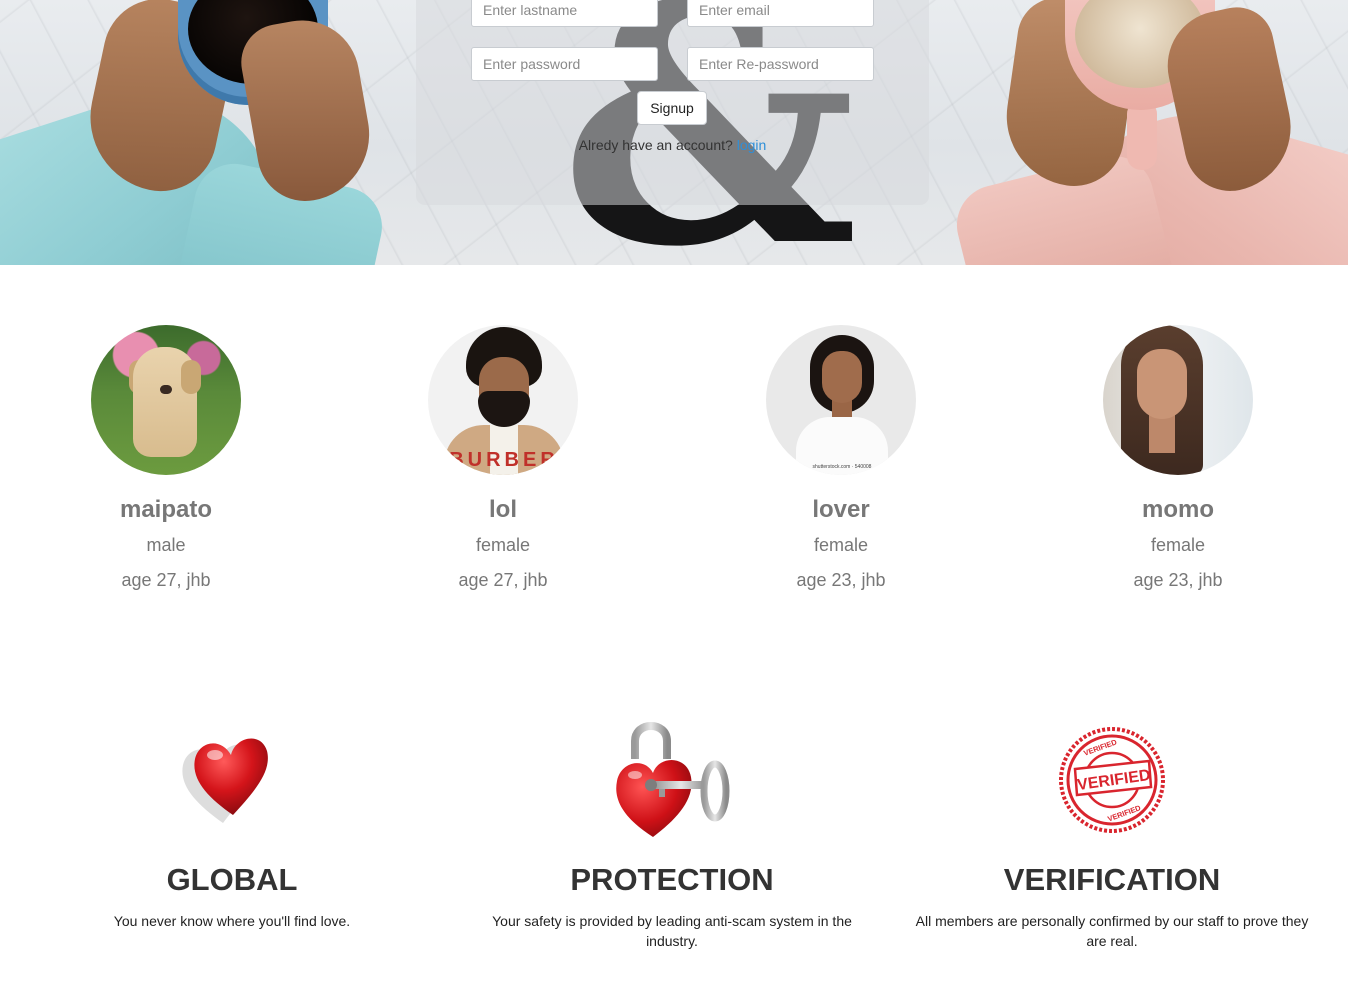 The width and height of the screenshot is (1348, 991). I want to click on verified-stamp-icon: VERIFIED VERIFIED VERIFIED, so click(1112, 780).